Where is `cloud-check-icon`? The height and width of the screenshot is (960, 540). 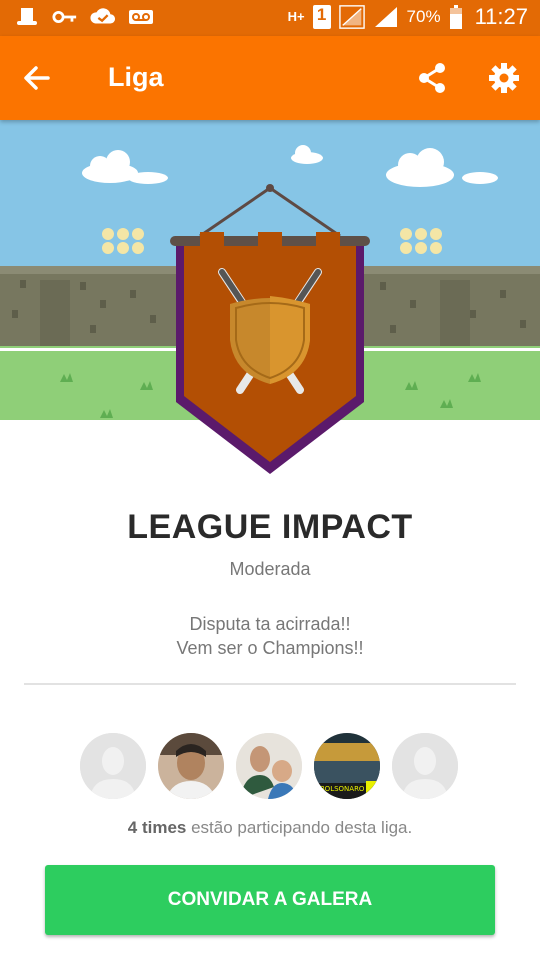 cloud-check-icon is located at coordinates (103, 17).